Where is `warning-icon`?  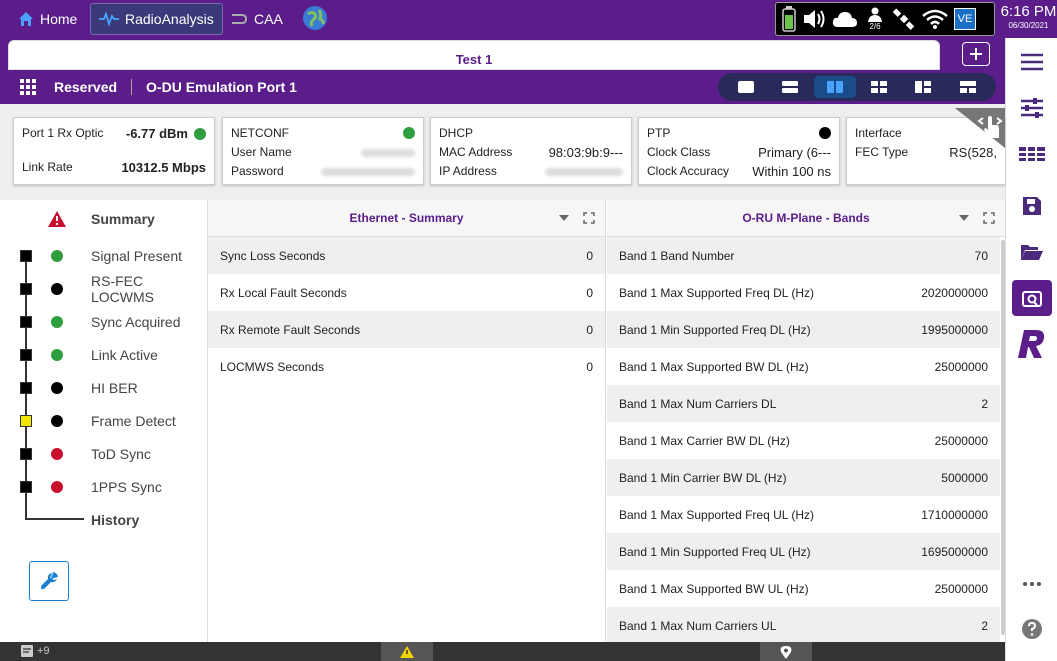 warning-icon is located at coordinates (407, 651).